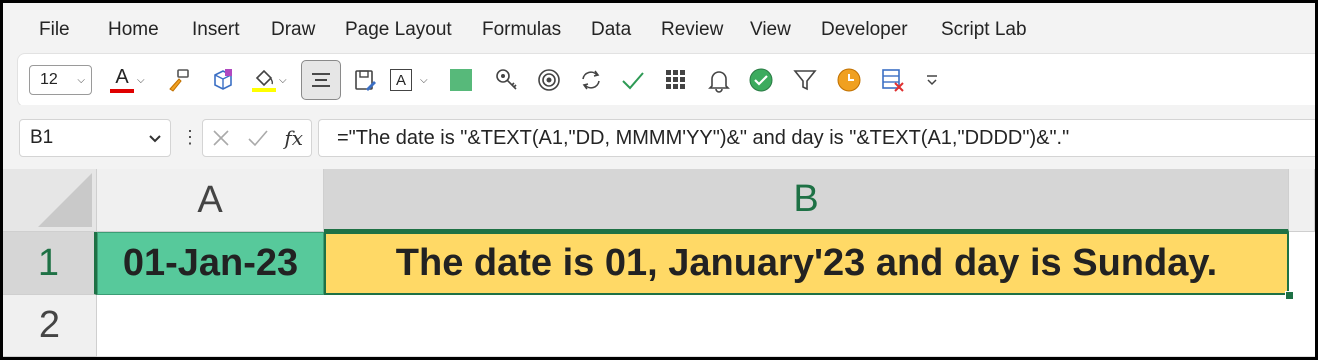 The width and height of the screenshot is (1318, 360). What do you see at coordinates (49, 79) in the screenshot?
I see `font-size-value: 12` at bounding box center [49, 79].